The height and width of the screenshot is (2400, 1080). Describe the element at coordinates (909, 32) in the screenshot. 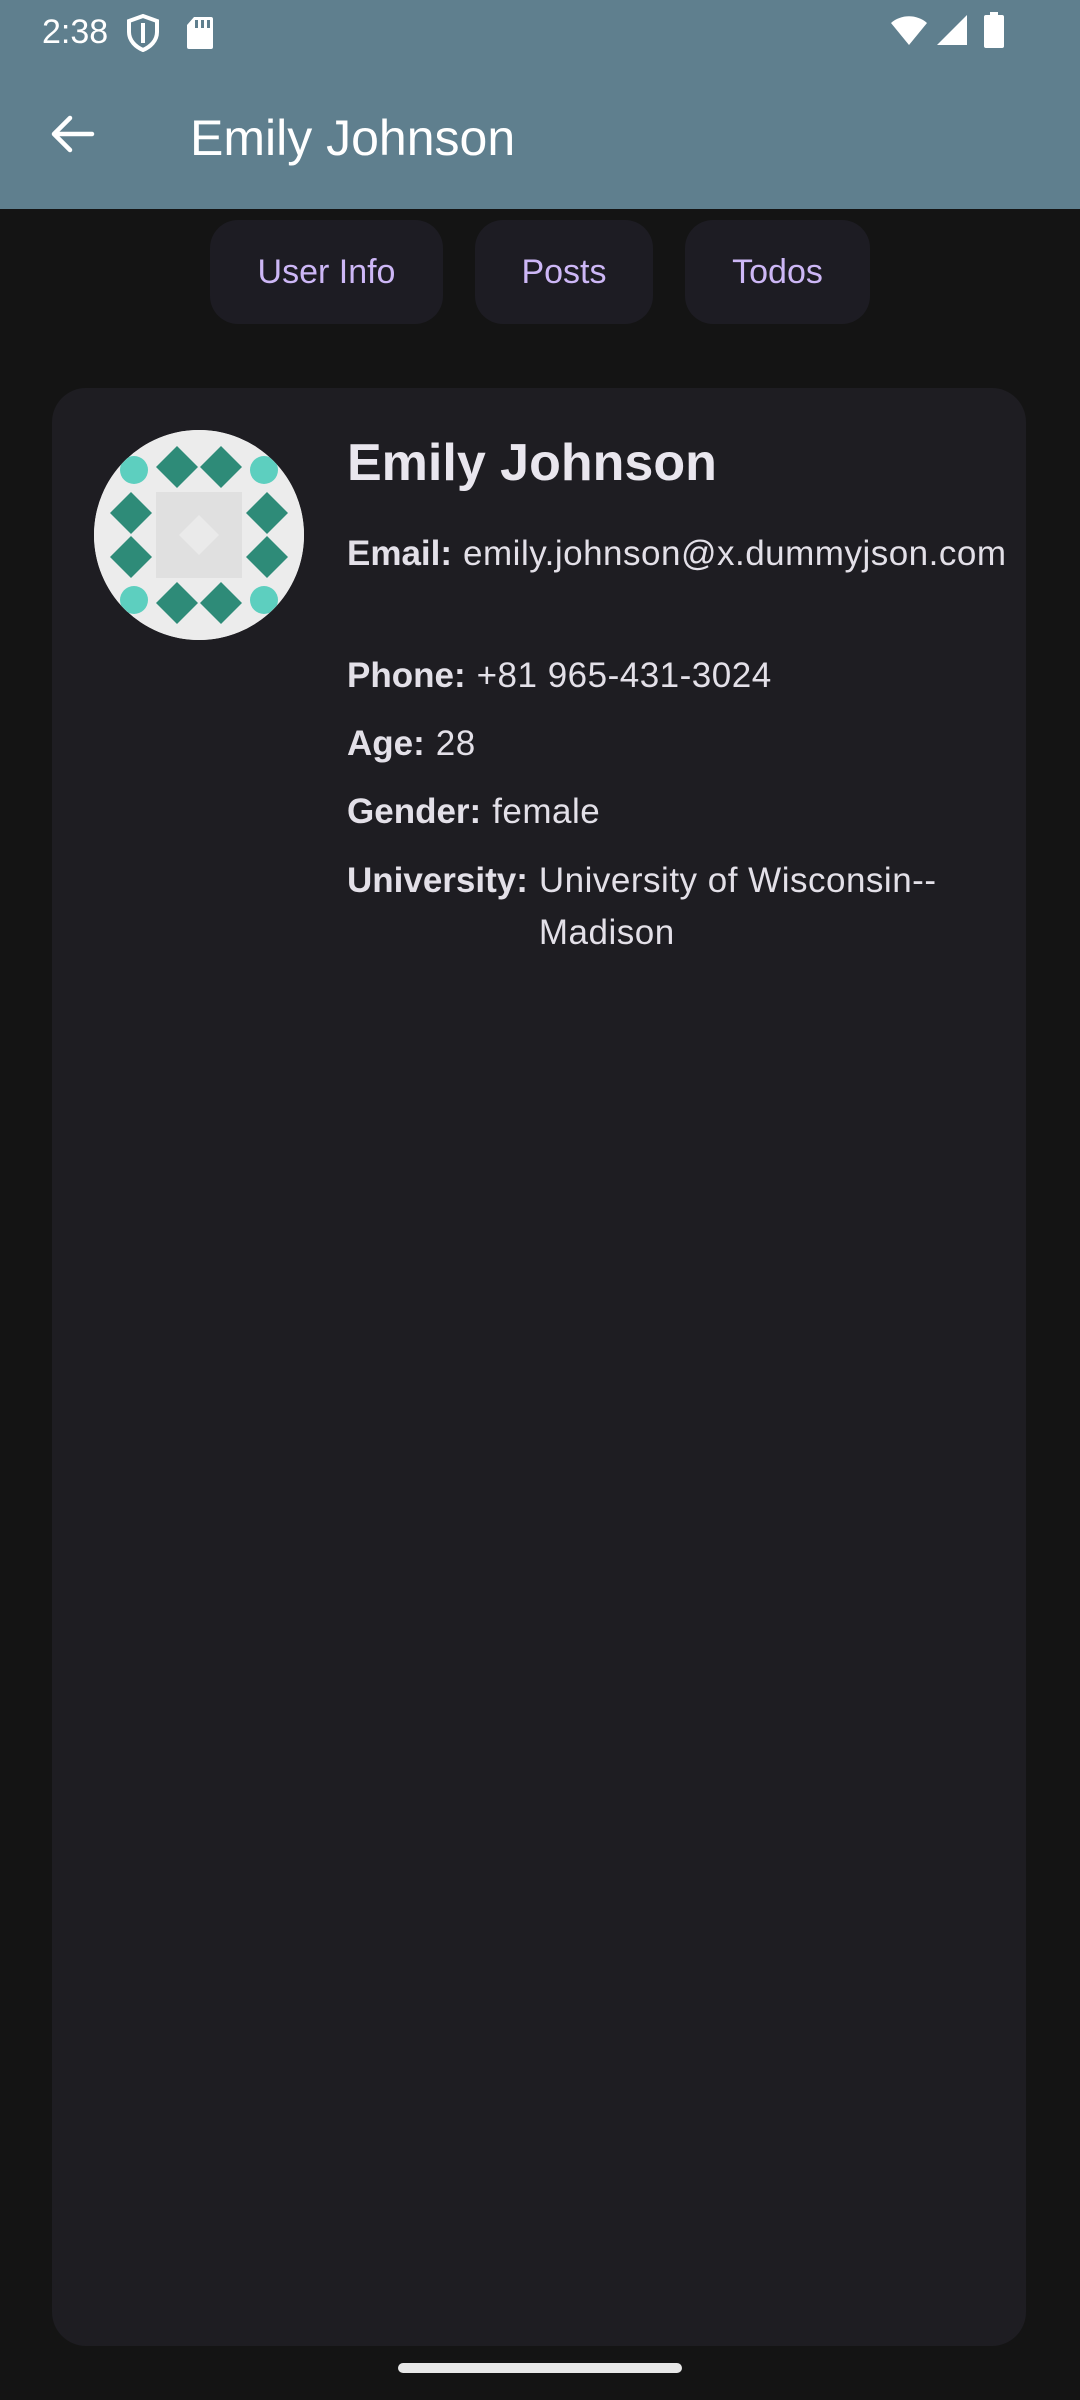

I see `wifi-icon` at that location.